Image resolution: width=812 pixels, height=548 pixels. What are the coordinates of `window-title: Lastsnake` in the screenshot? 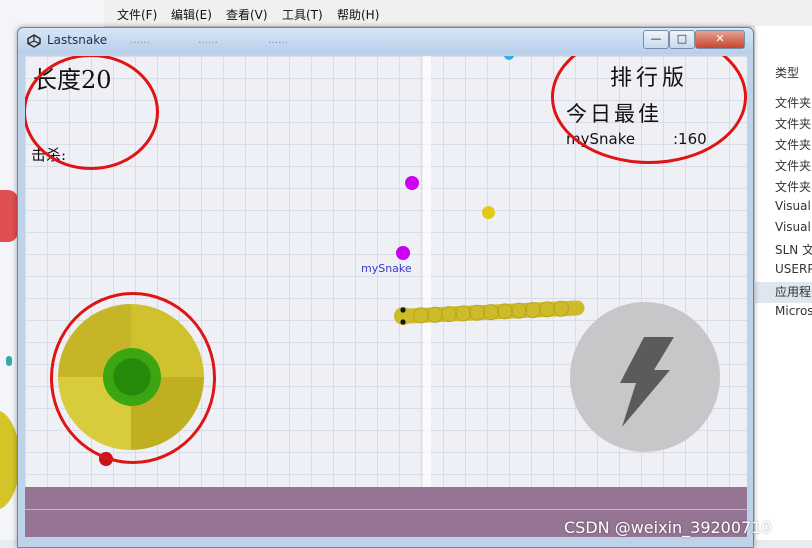 It's located at (77, 40).